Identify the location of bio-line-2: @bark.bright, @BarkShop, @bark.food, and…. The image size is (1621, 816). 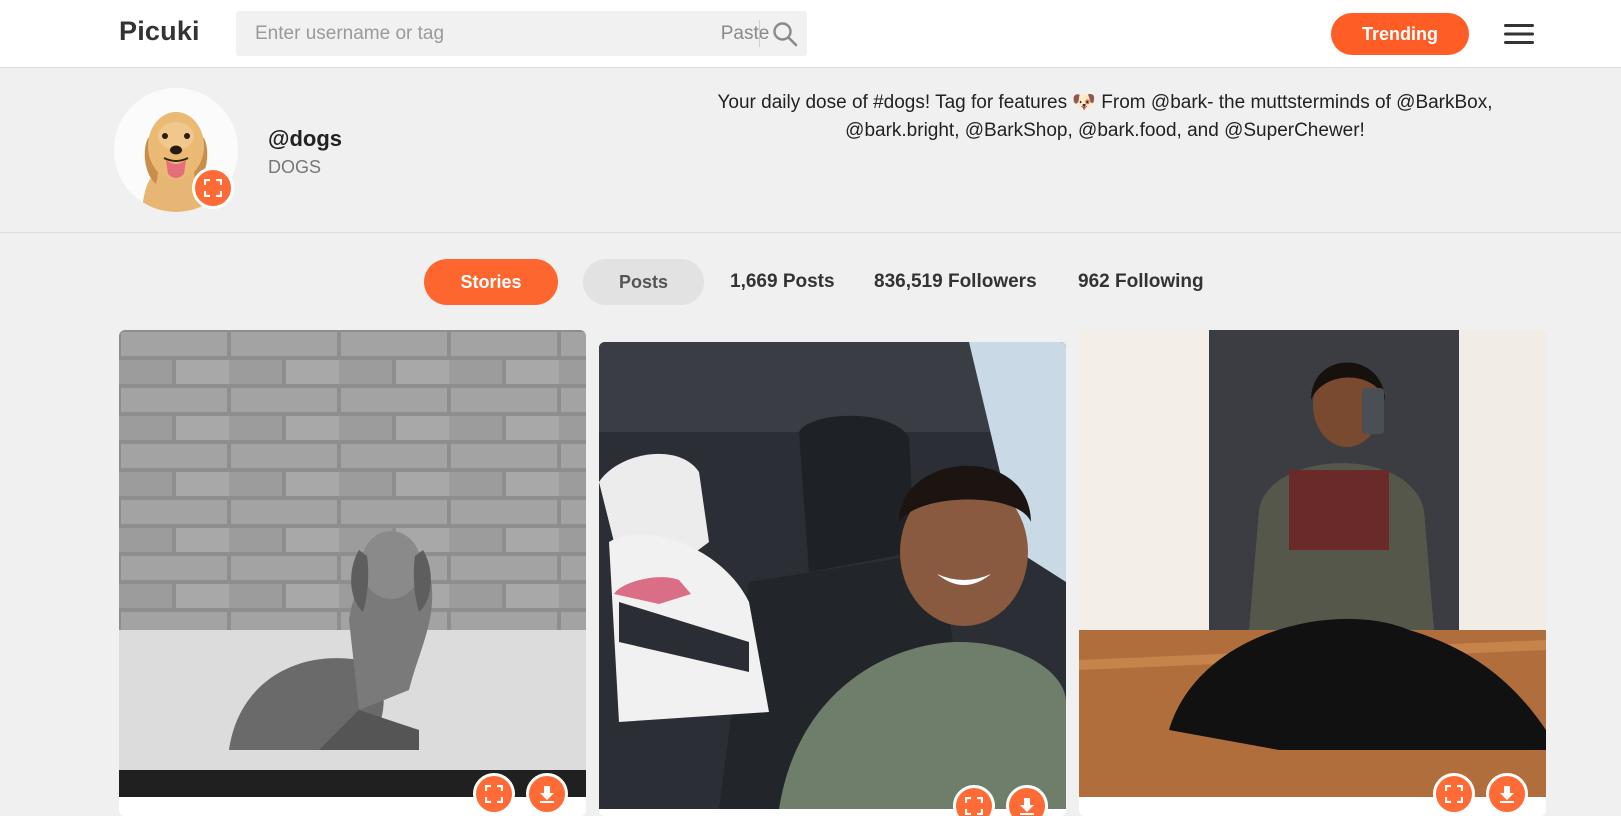
(1105, 130).